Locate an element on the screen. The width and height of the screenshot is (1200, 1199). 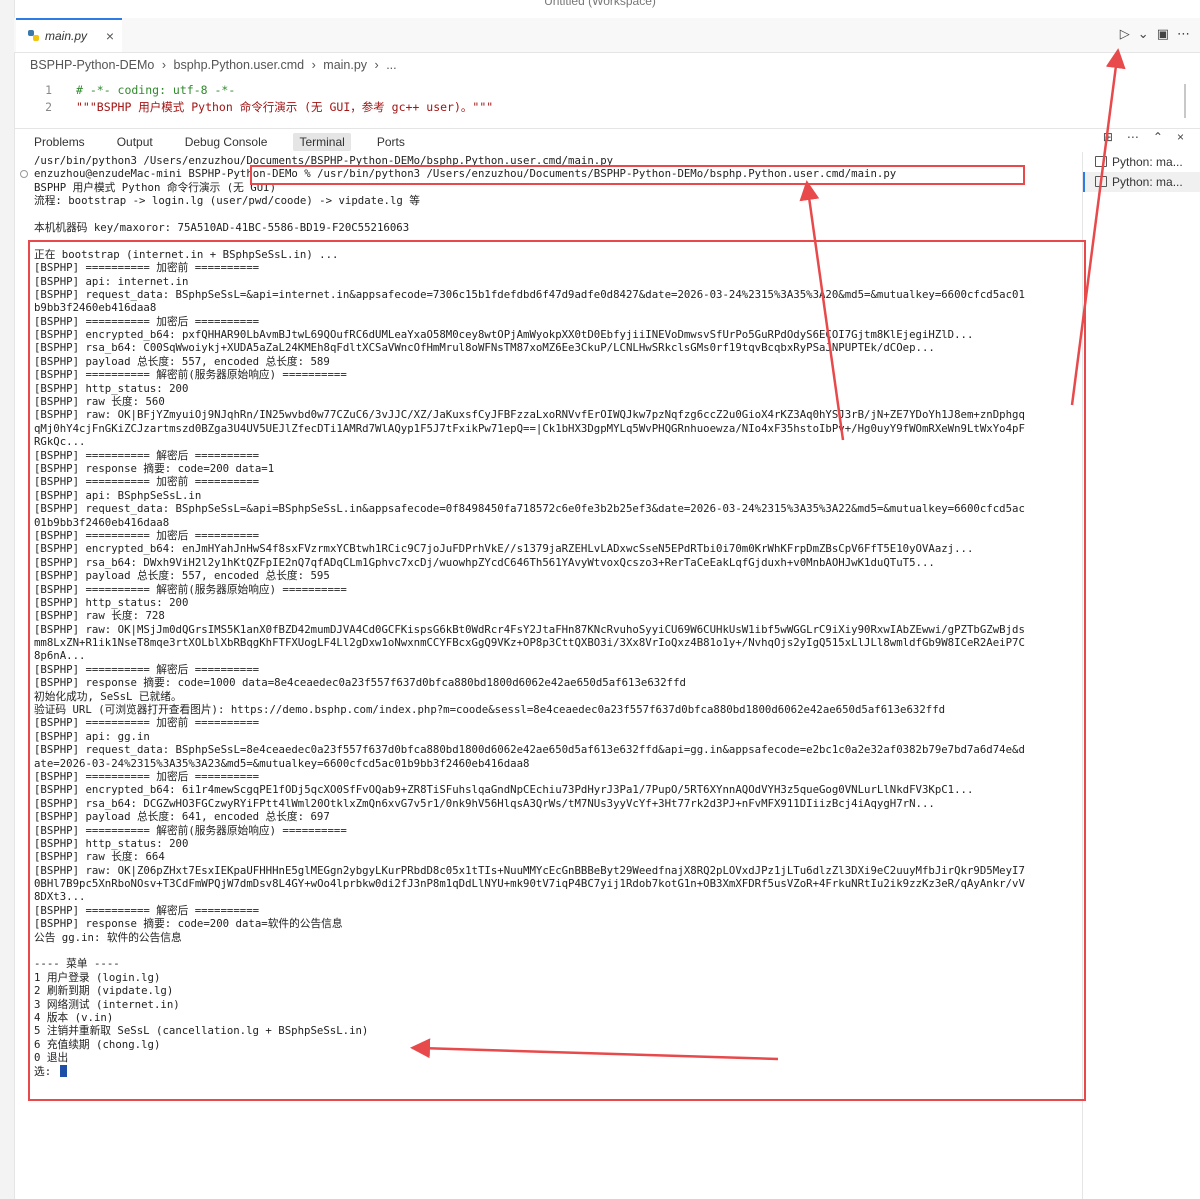
terminal-line: [BSPHP] api: gg.in is located at coordinates (92, 736).